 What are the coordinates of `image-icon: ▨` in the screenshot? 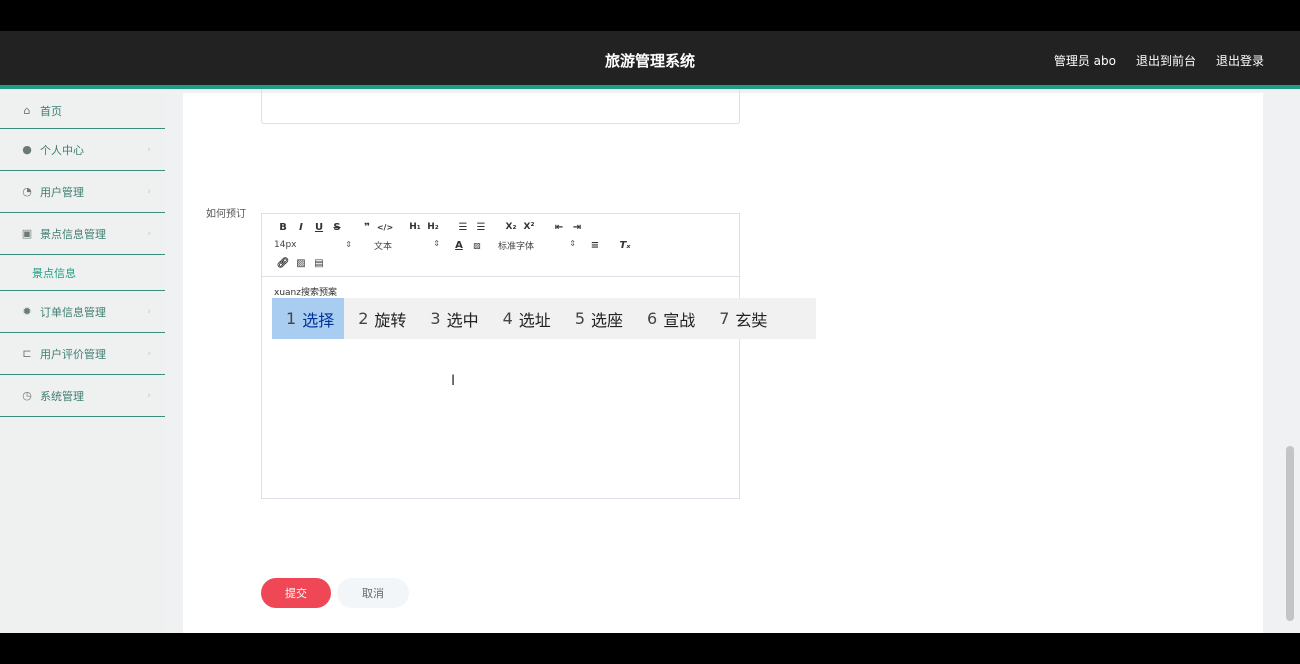 It's located at (301, 263).